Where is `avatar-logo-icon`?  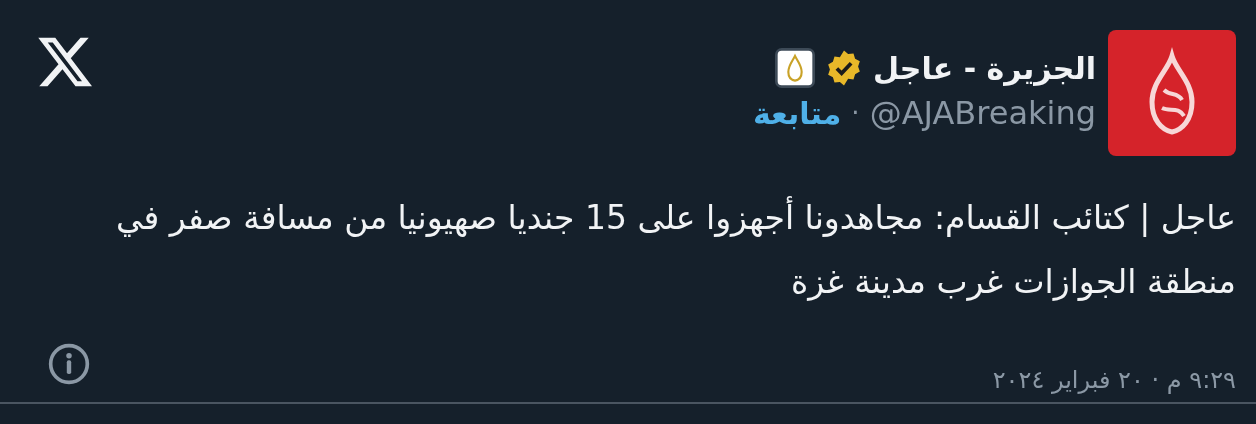
avatar-logo-icon is located at coordinates (1172, 93).